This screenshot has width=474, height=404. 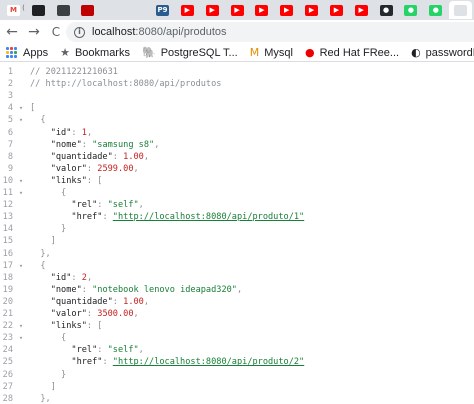 I want to click on reload-button: C, so click(x=56, y=32).